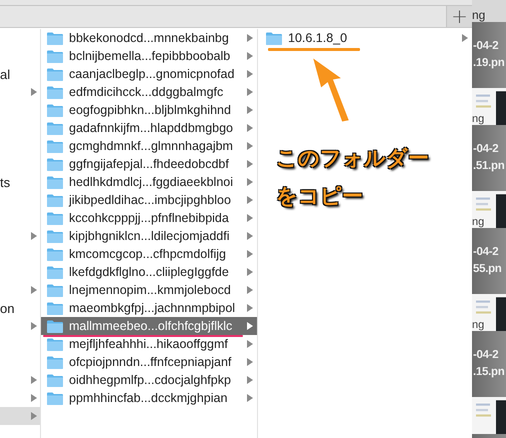 The image size is (506, 438). What do you see at coordinates (149, 38) in the screenshot?
I see `folder-item: bbkekonodcd...mnnekbainbg` at bounding box center [149, 38].